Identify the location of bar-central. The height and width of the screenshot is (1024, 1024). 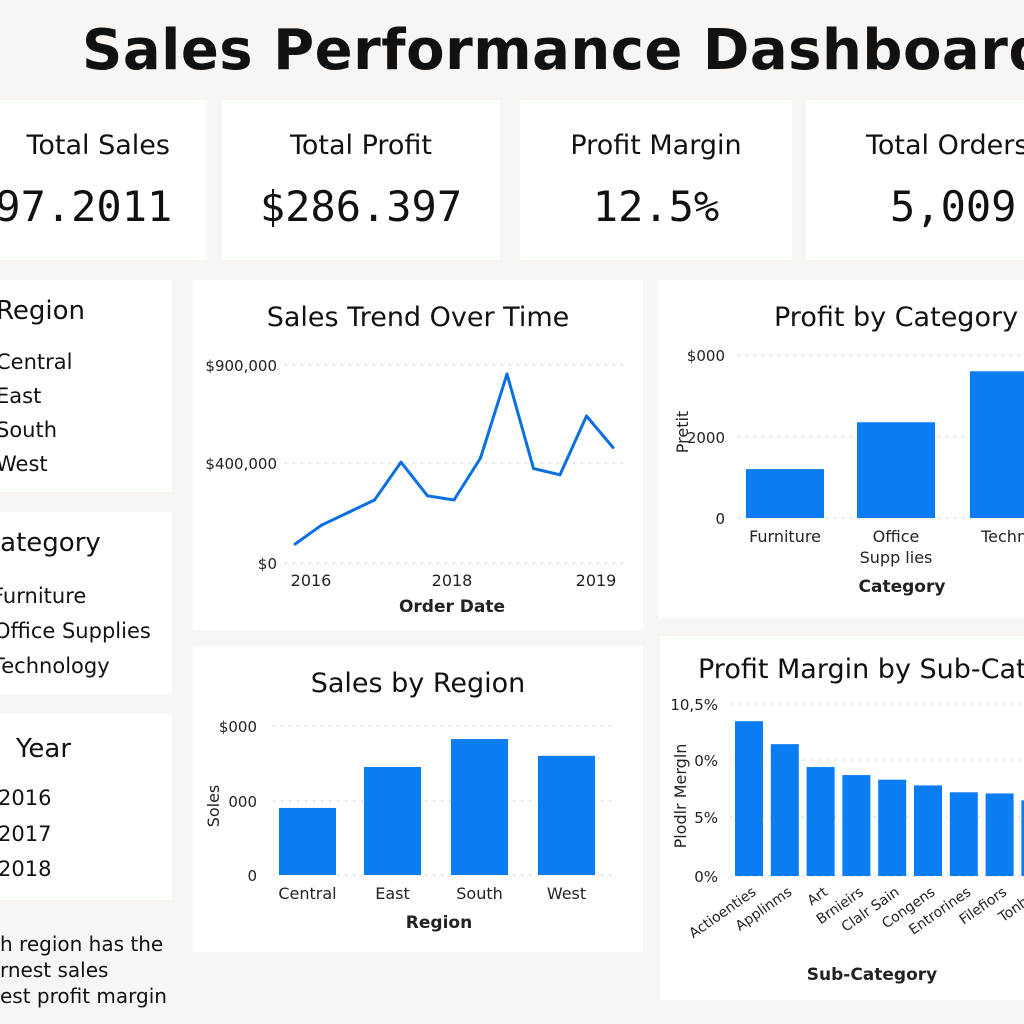
(307, 841).